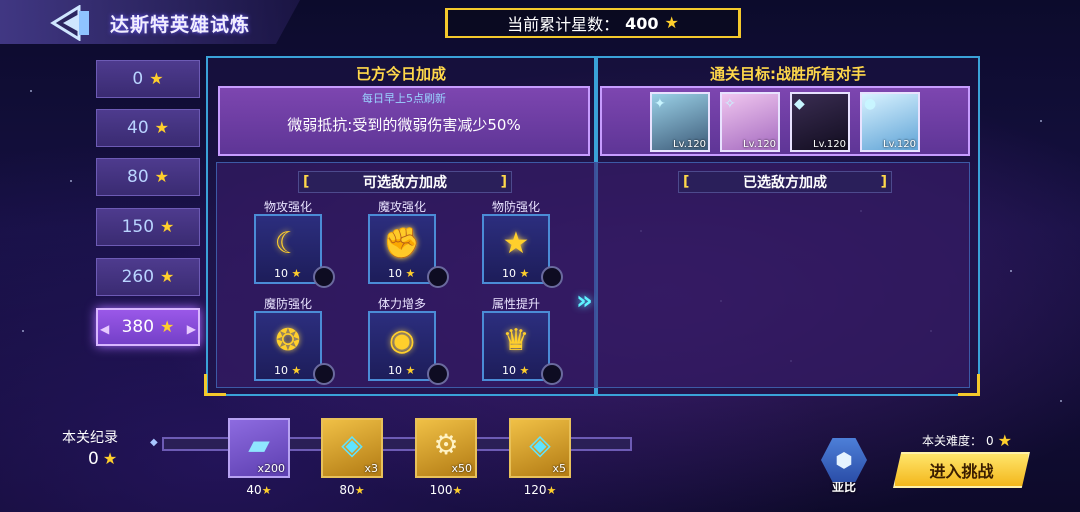  Describe the element at coordinates (405, 183) in the screenshot. I see `available-buffs-label: 可选敌方加成` at that location.